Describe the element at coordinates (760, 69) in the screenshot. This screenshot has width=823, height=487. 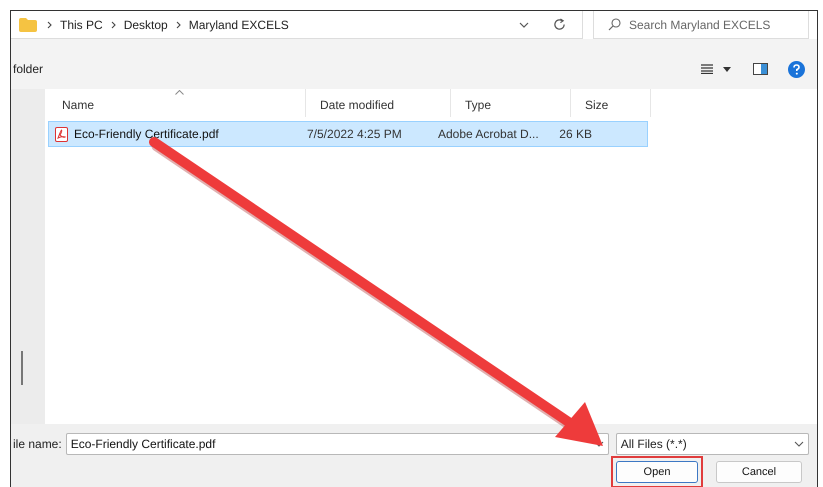
I see `preview-pane-icon` at that location.